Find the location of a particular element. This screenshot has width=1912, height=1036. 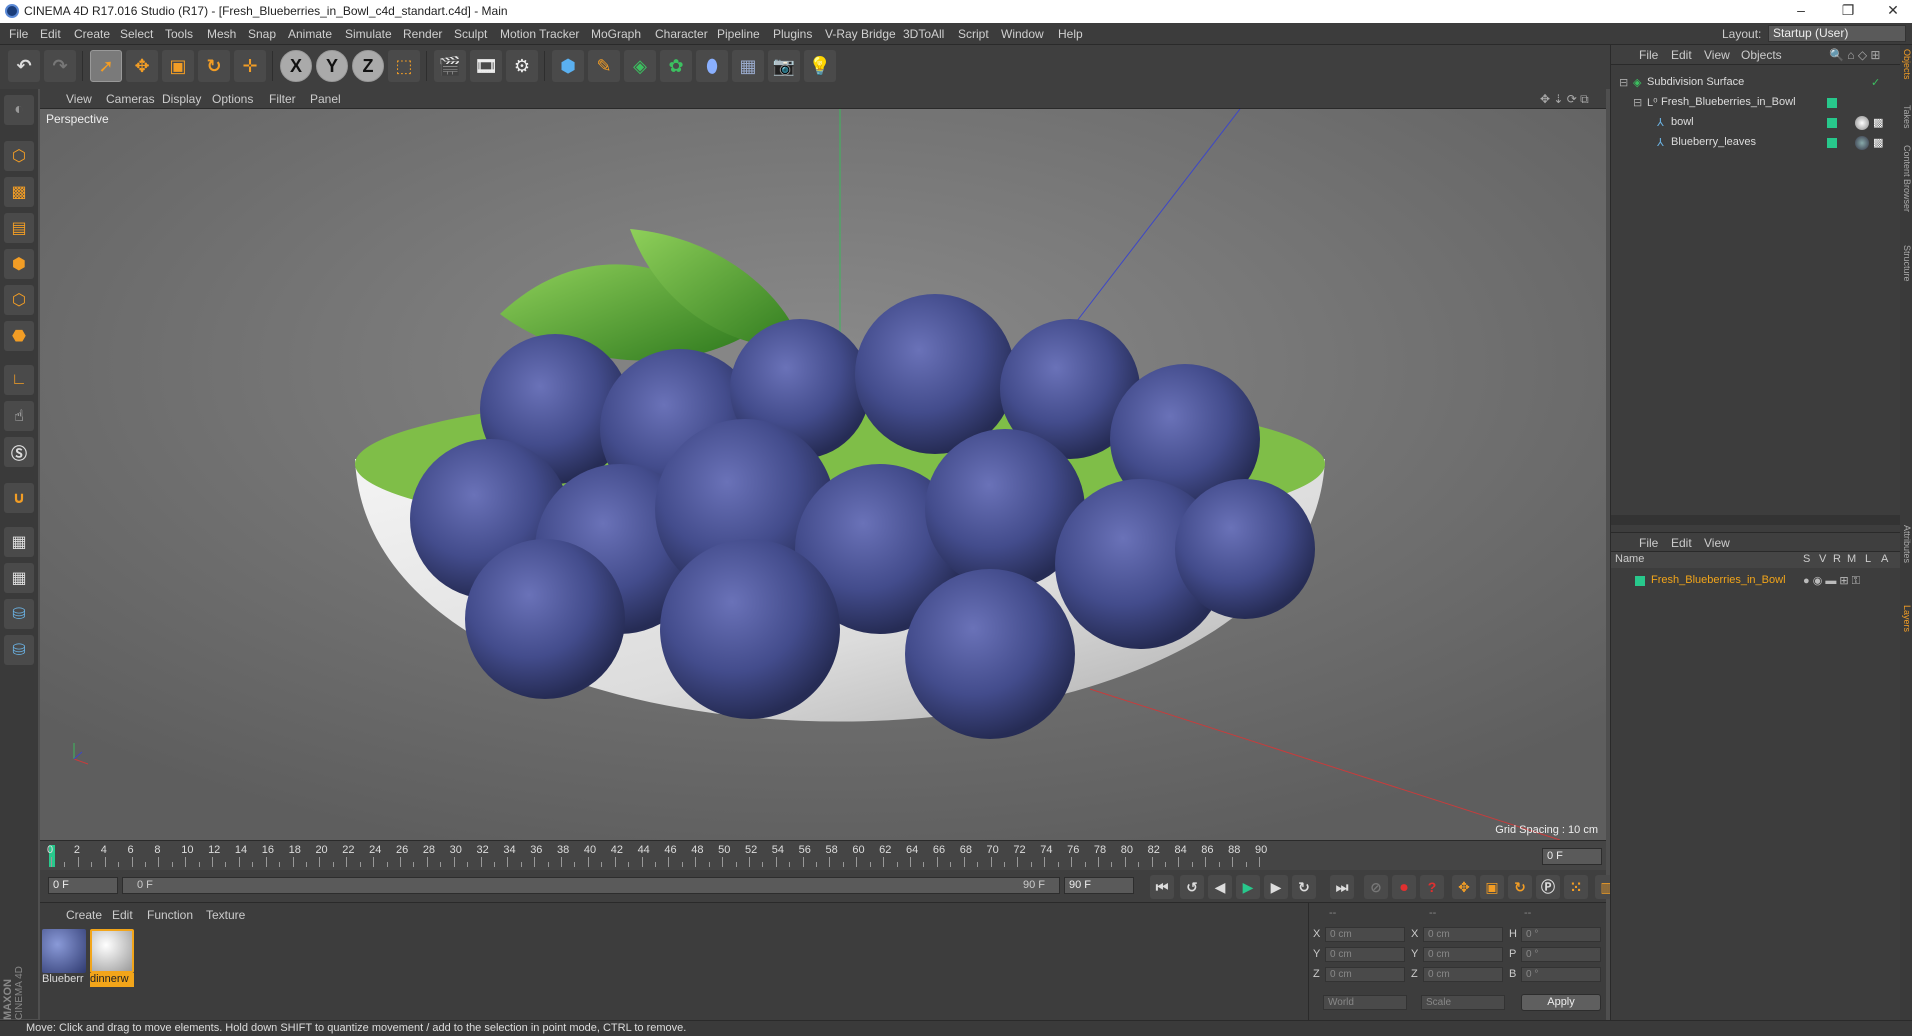

go-to-end-icon: ⏭ is located at coordinates (1342, 887).